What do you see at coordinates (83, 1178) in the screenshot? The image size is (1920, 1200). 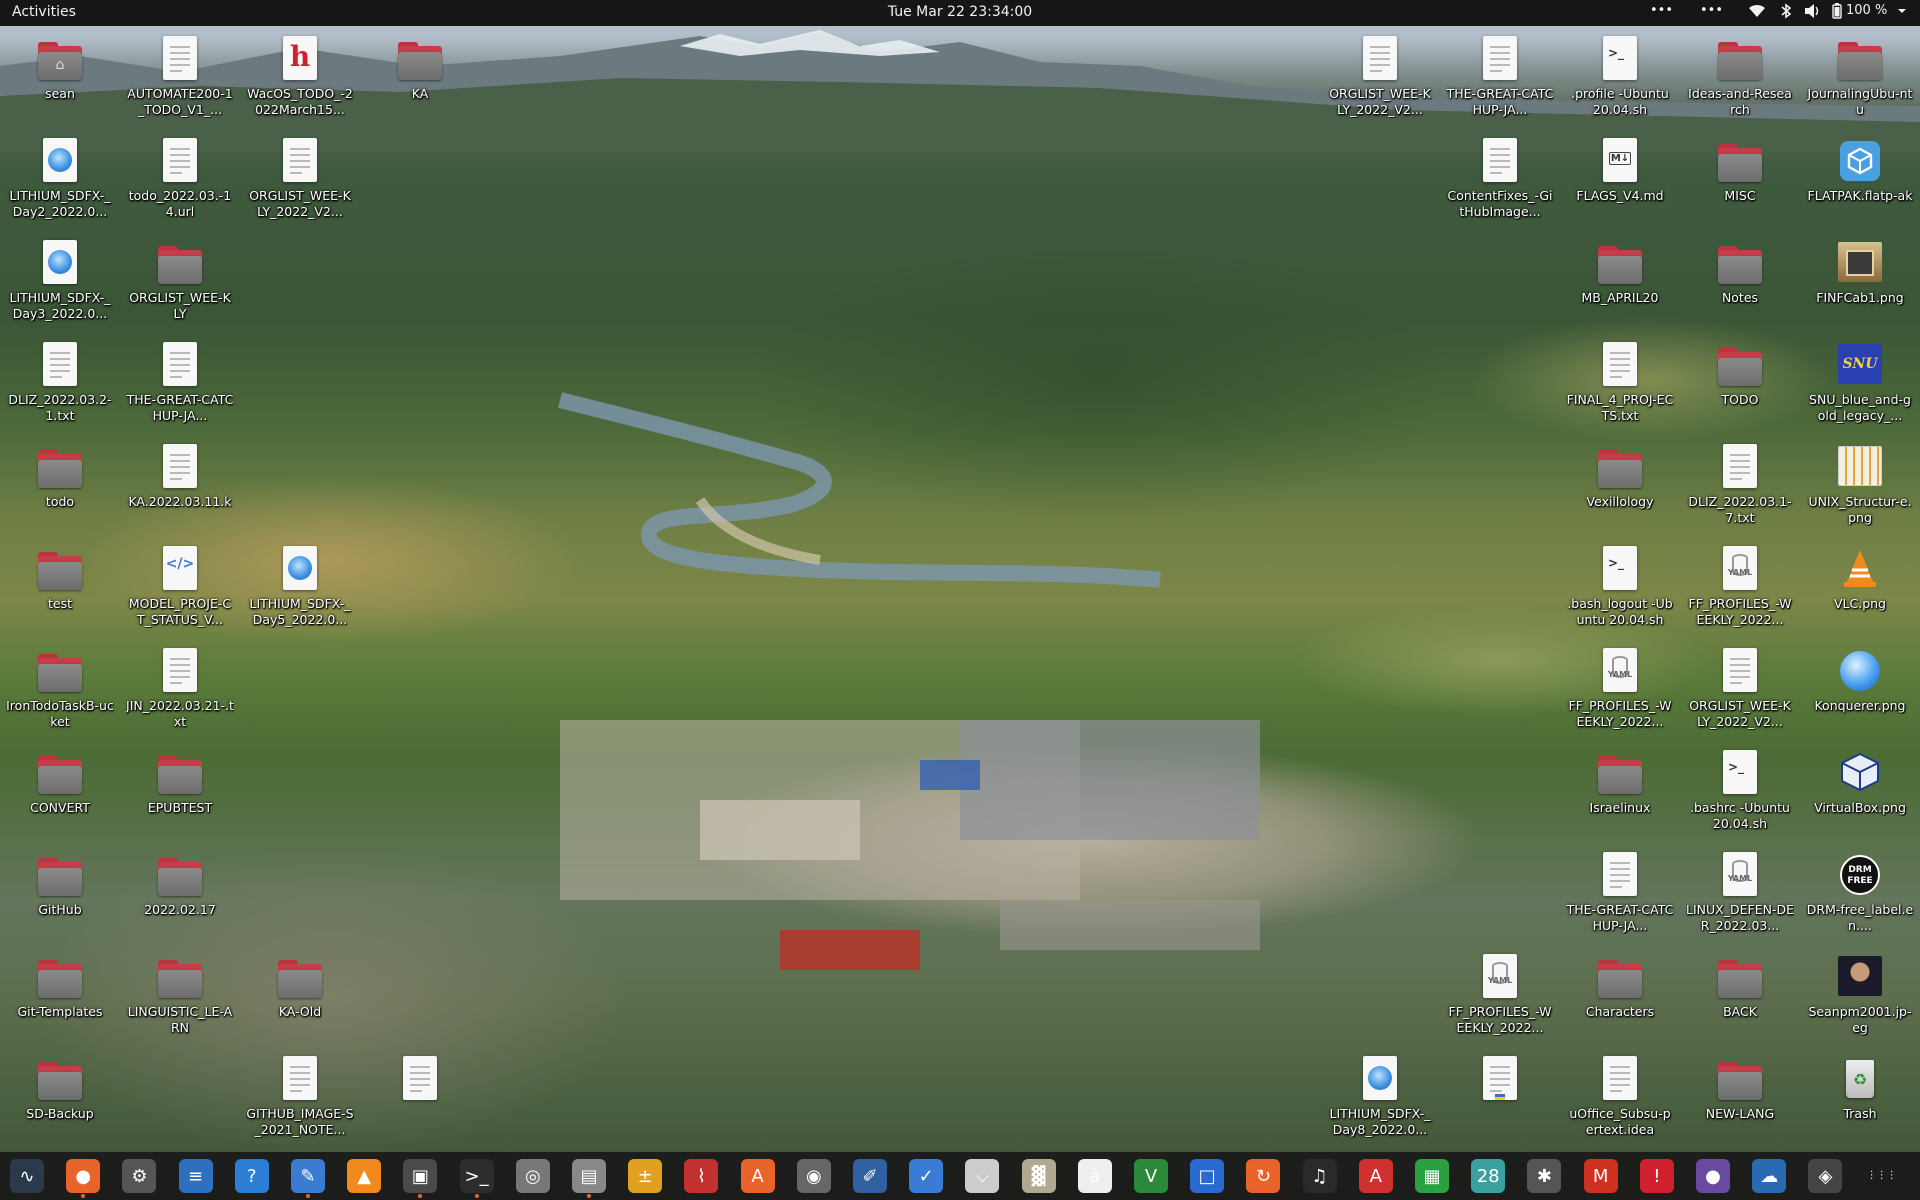 I see `firefox-icon: ●` at bounding box center [83, 1178].